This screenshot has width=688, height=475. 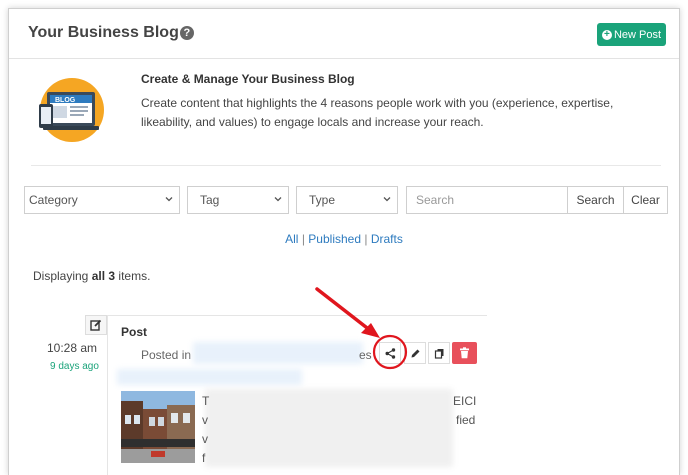 What do you see at coordinates (631, 34) in the screenshot?
I see `new-post-button: + New Post` at bounding box center [631, 34].